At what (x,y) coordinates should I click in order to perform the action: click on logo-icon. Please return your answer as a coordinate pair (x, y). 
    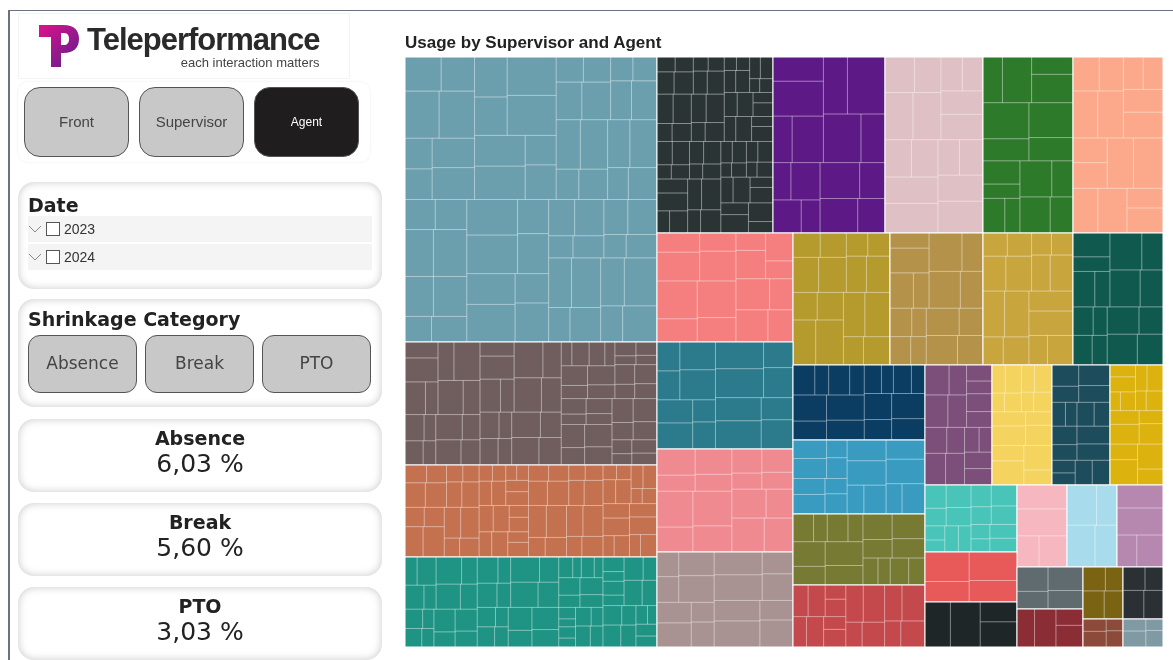
    Looking at the image, I should click on (59, 46).